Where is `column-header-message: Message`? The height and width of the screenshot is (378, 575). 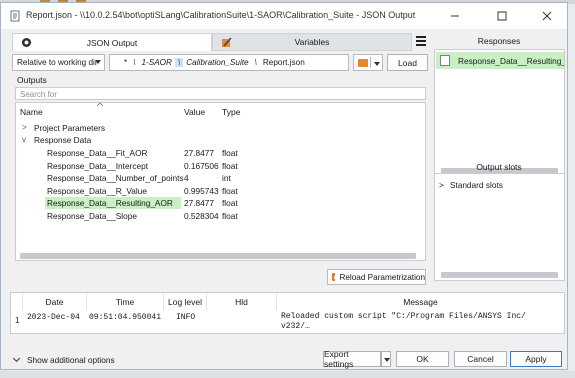 column-header-message: Message is located at coordinates (420, 301).